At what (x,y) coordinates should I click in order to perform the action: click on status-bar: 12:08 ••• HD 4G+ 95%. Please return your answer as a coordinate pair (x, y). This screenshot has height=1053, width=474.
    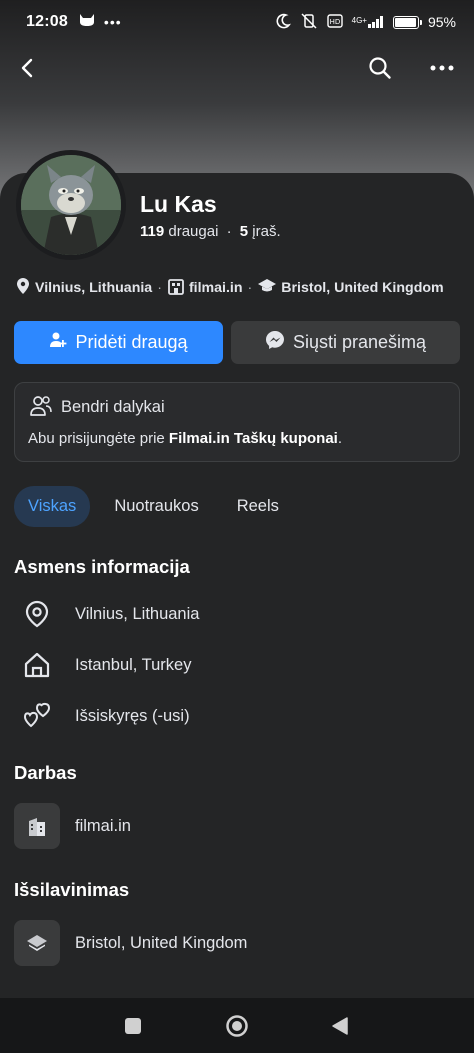
    Looking at the image, I should click on (237, 22).